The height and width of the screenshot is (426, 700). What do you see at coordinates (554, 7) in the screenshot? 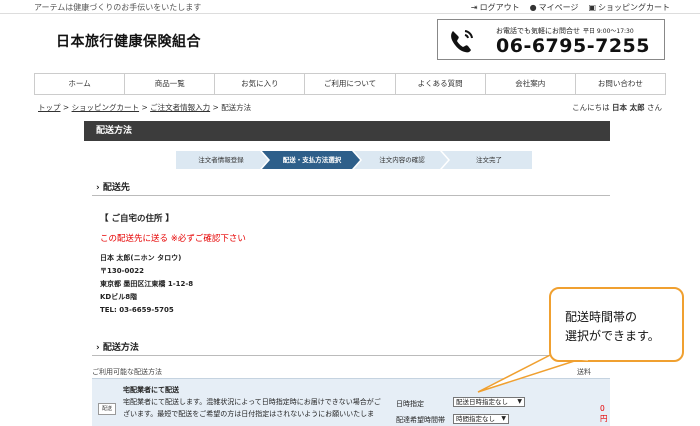
I see `mypage-link: ● マイページ` at bounding box center [554, 7].